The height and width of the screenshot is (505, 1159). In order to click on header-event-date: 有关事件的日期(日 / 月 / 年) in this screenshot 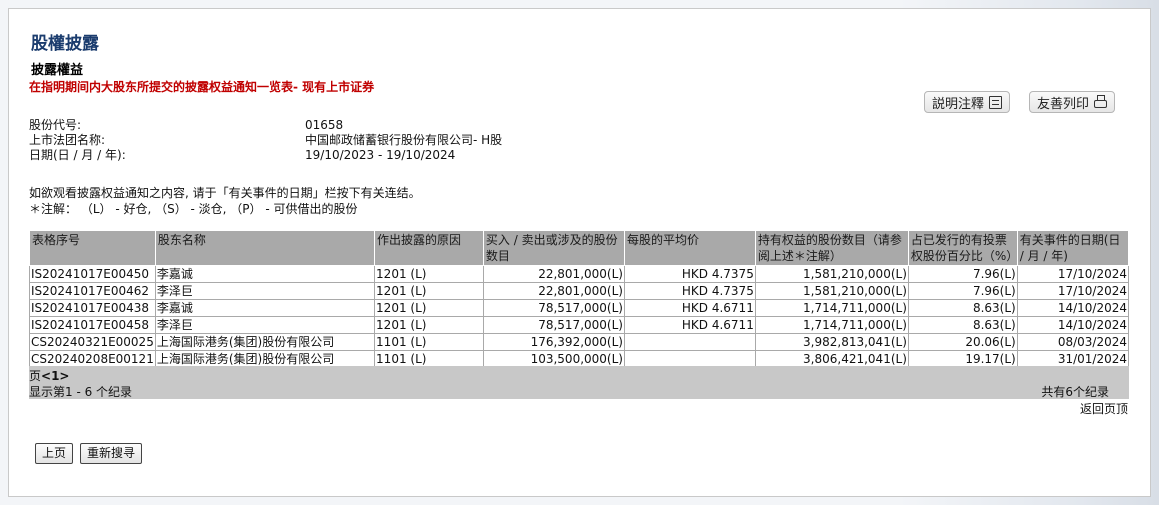, I will do `click(1073, 248)`.